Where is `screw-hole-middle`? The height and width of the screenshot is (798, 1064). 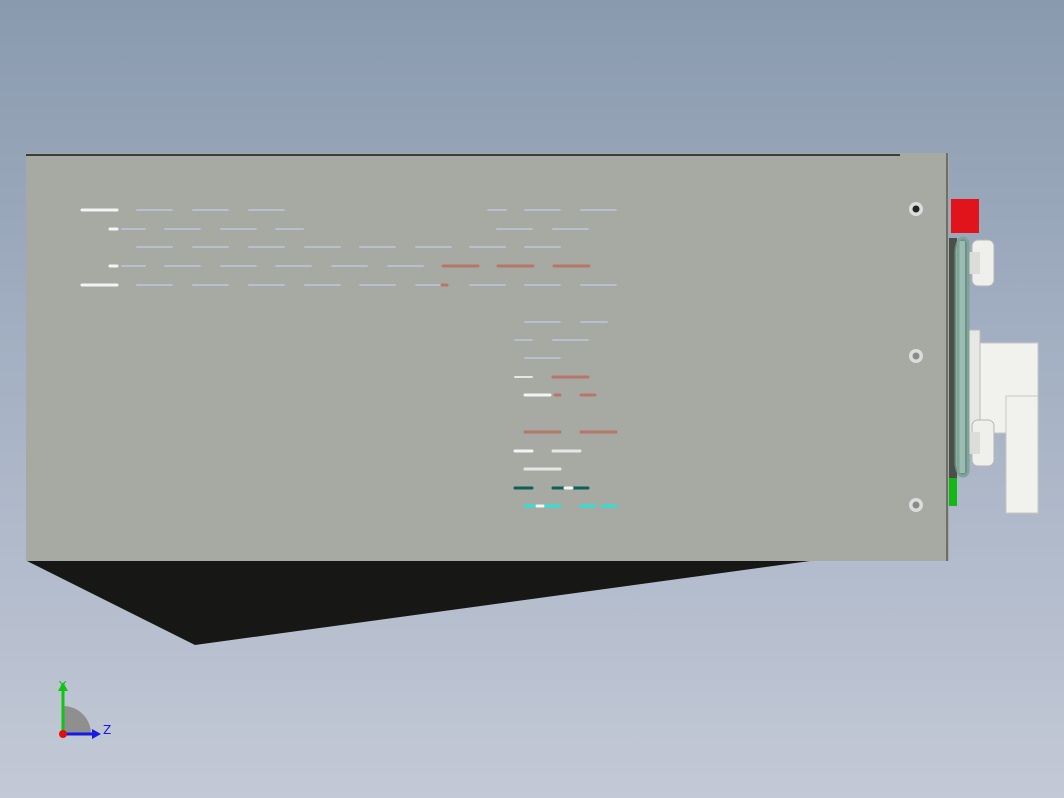
screw-hole-middle is located at coordinates (916, 356).